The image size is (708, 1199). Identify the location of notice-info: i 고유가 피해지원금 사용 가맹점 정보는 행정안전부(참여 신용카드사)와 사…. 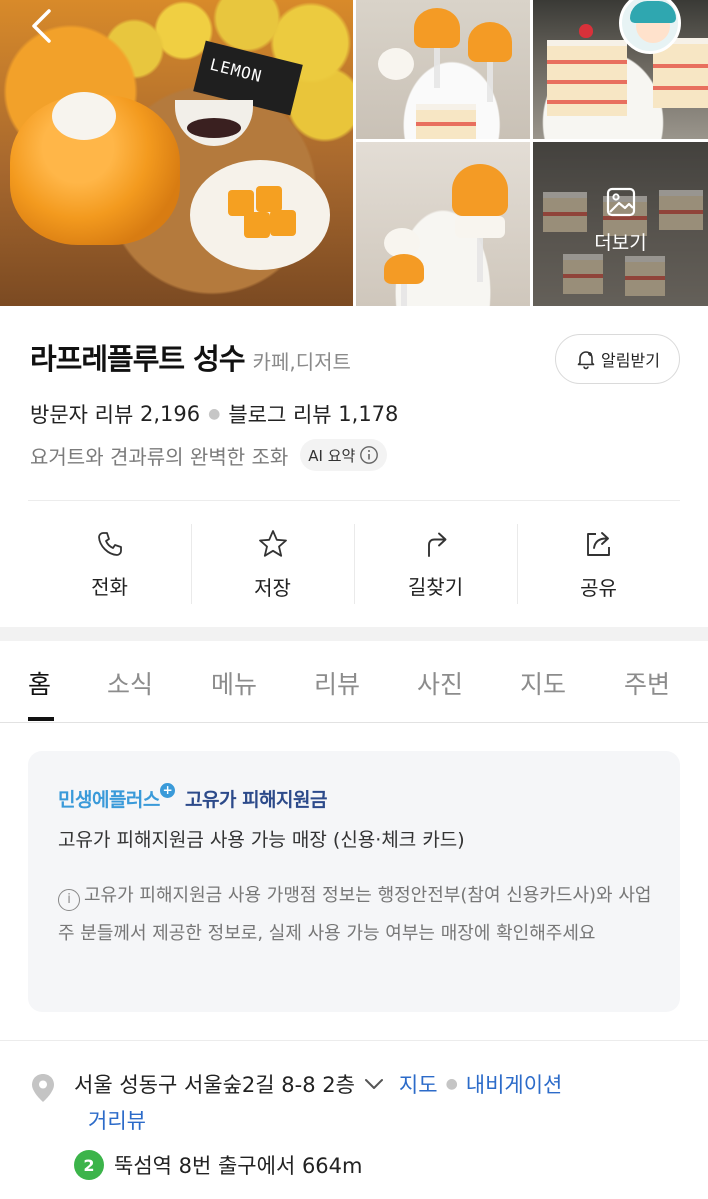
(357, 915).